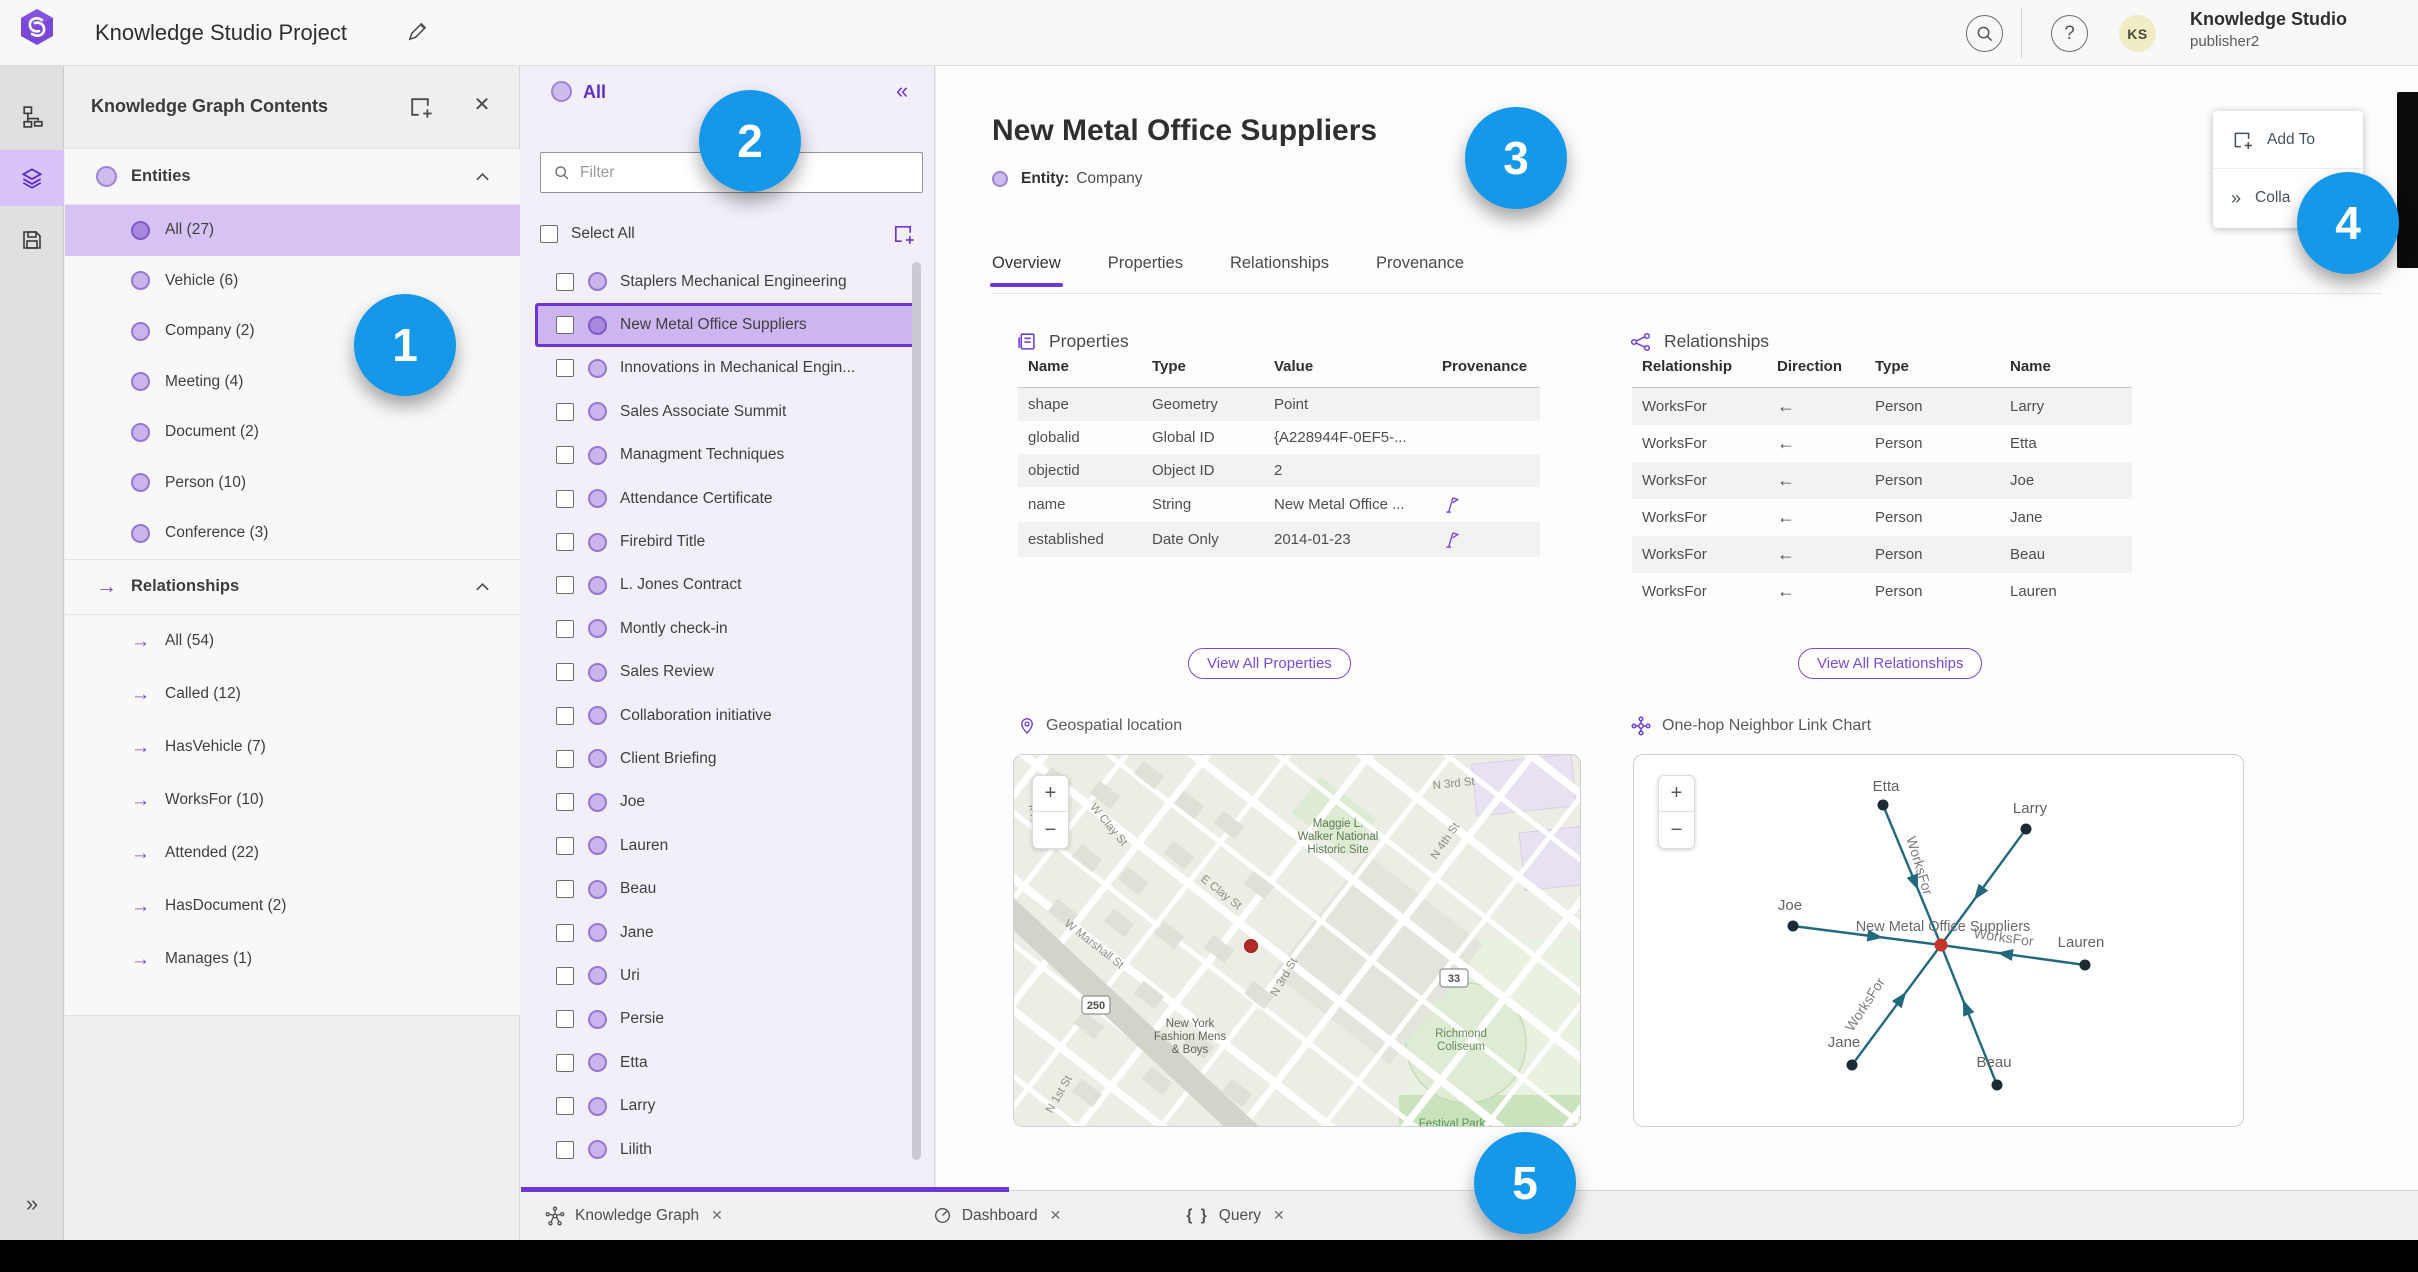  What do you see at coordinates (2069, 33) in the screenshot?
I see `help-button: ?` at bounding box center [2069, 33].